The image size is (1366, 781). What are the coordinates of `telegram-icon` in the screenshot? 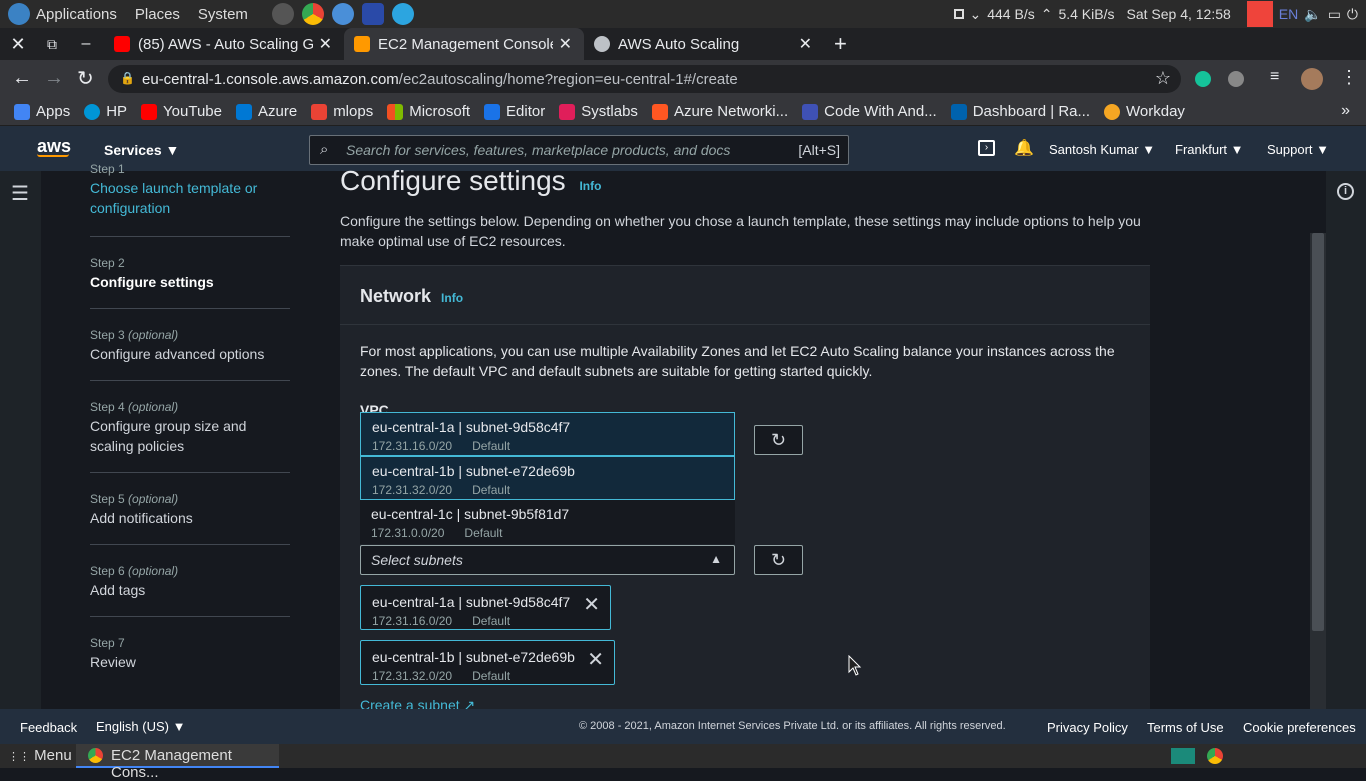 It's located at (402, 14).